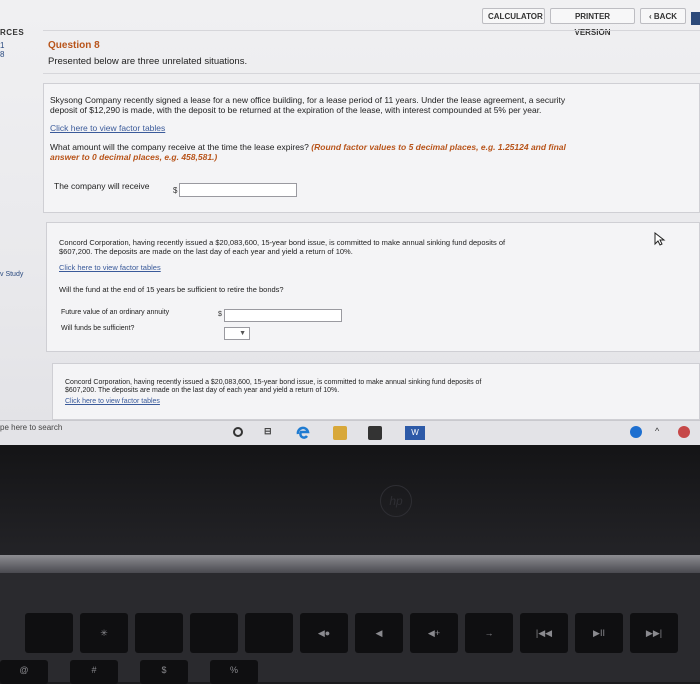 The image size is (700, 684). Describe the element at coordinates (164, 672) in the screenshot. I see `key-dollar: $` at that location.